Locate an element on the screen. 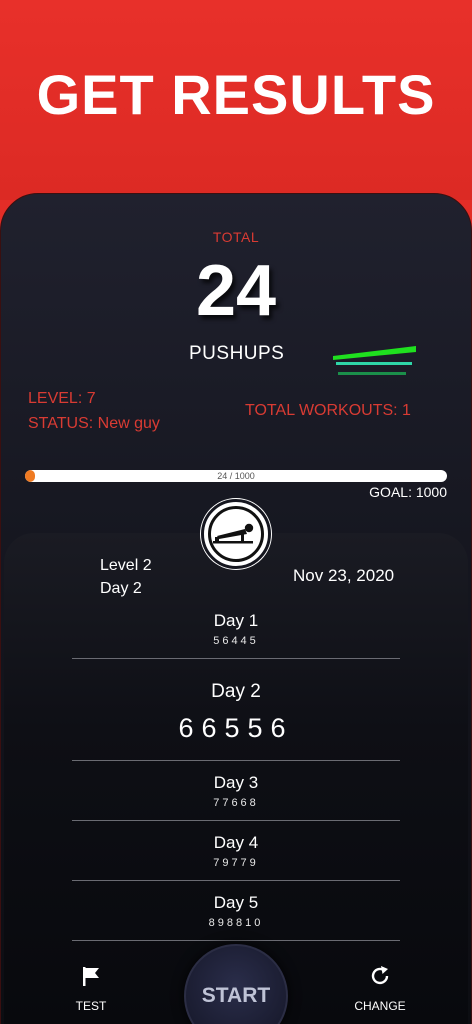  unit-label: PUSHUPS is located at coordinates (237, 353).